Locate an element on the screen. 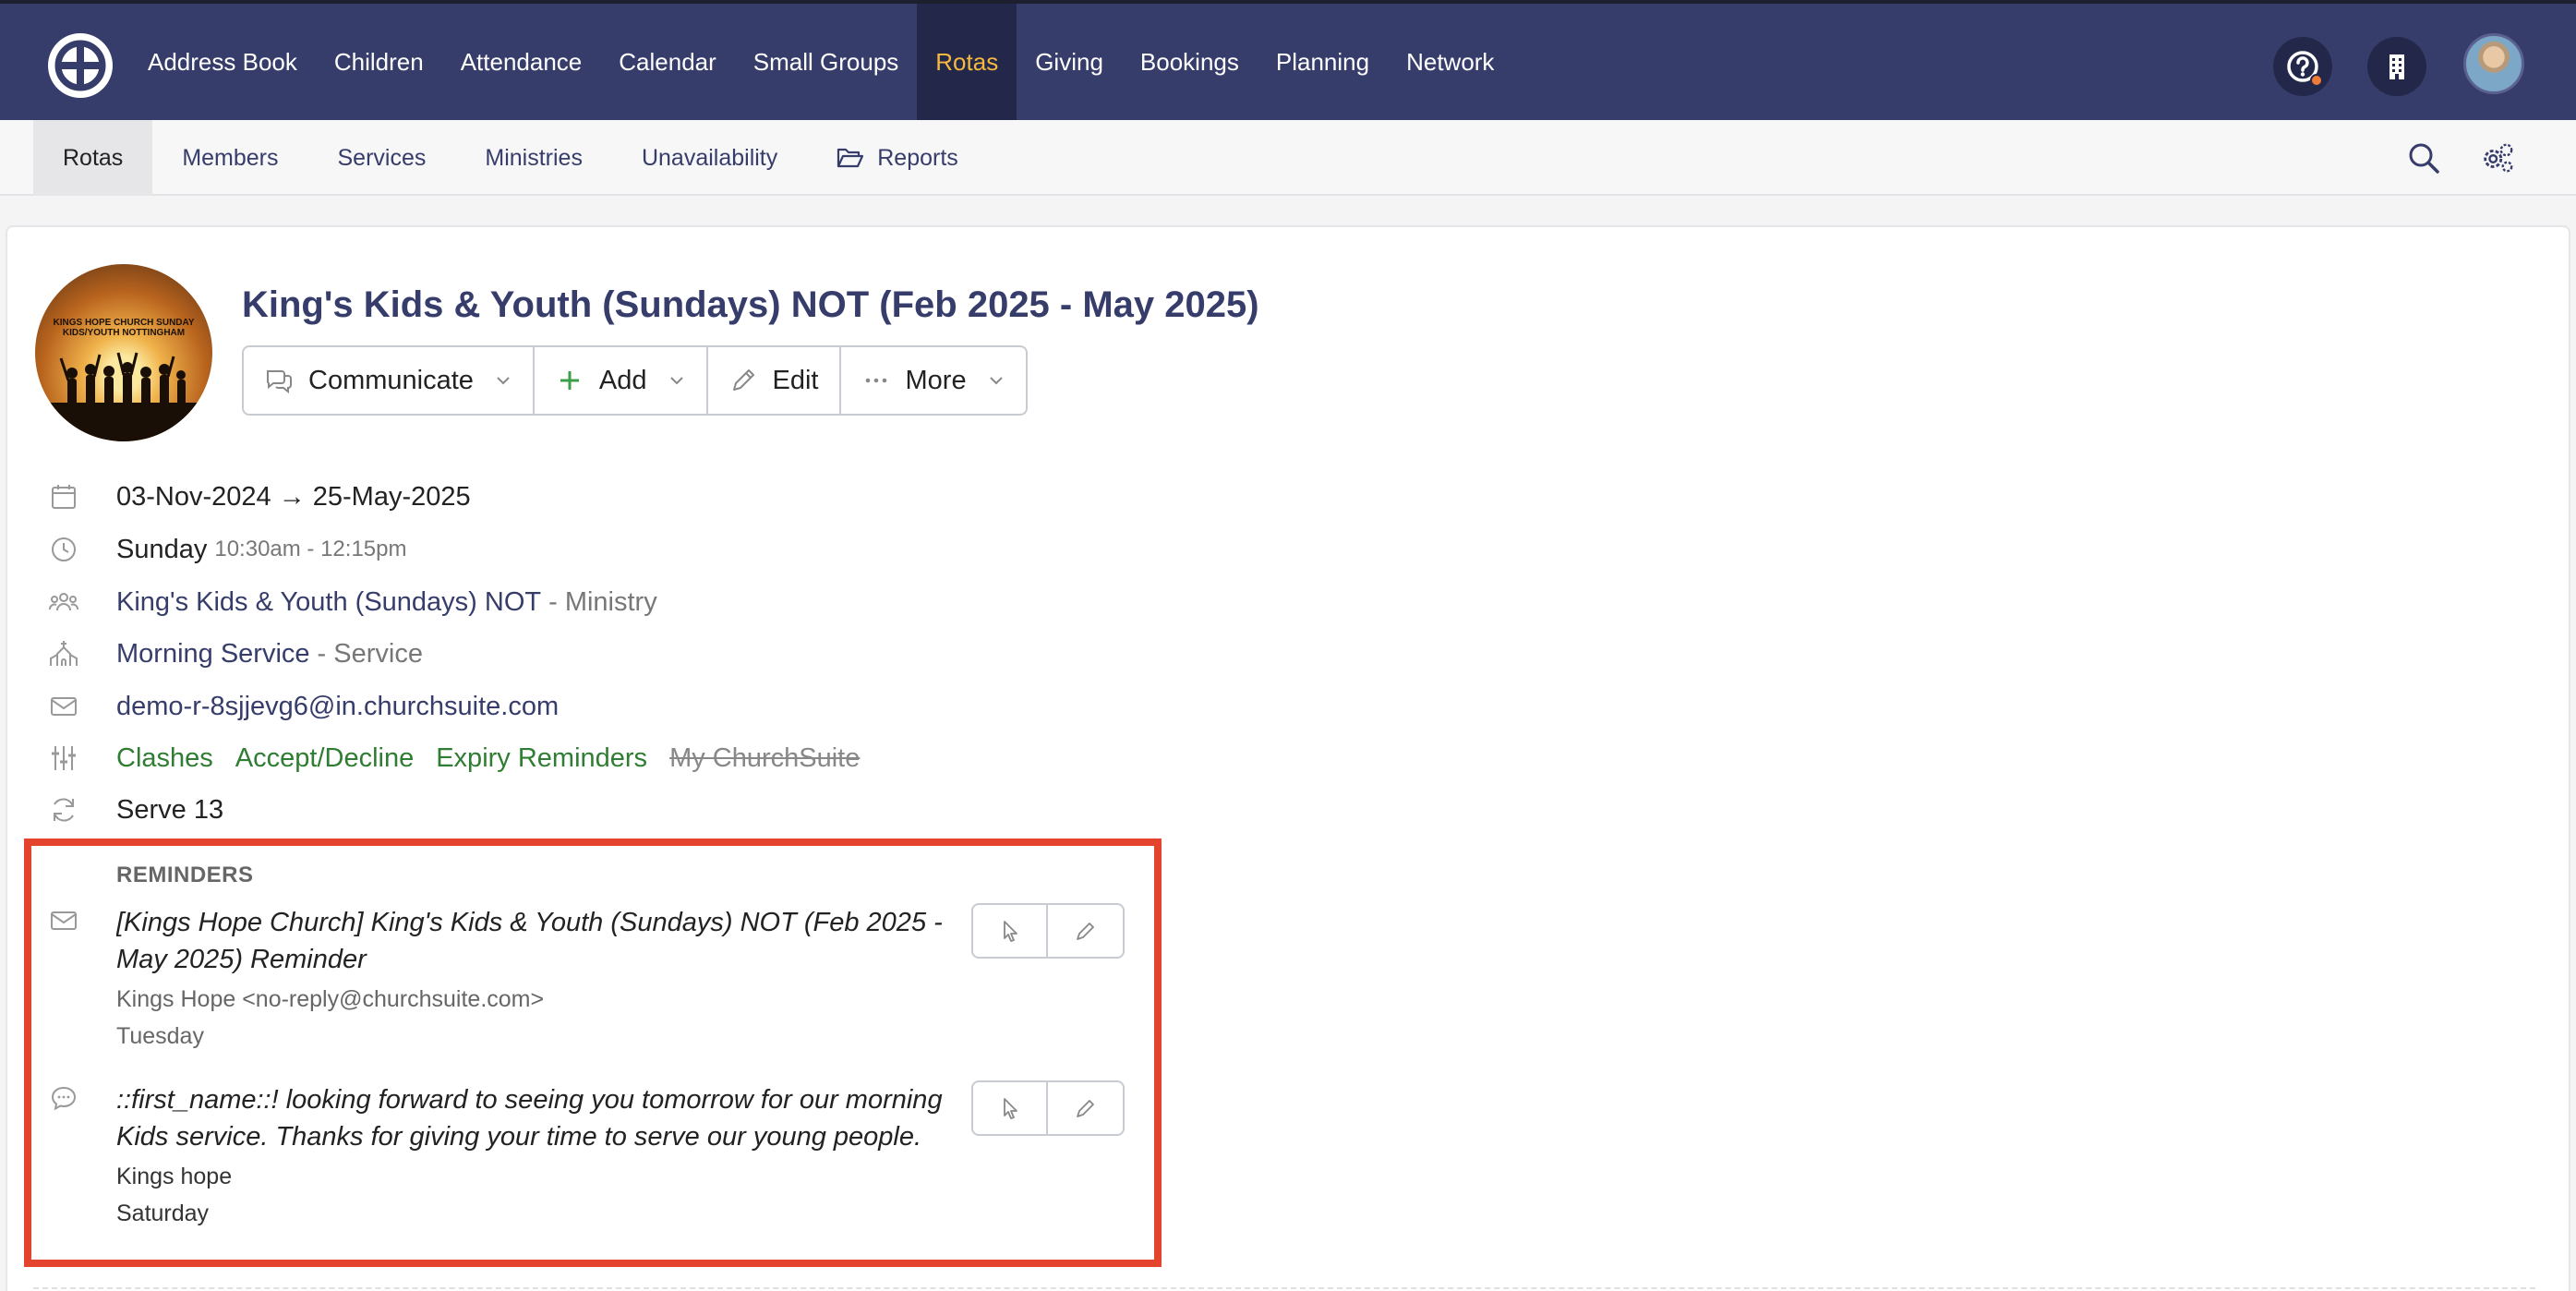 The image size is (2576, 1291). nav-small-groups: Small Groups is located at coordinates (826, 62).